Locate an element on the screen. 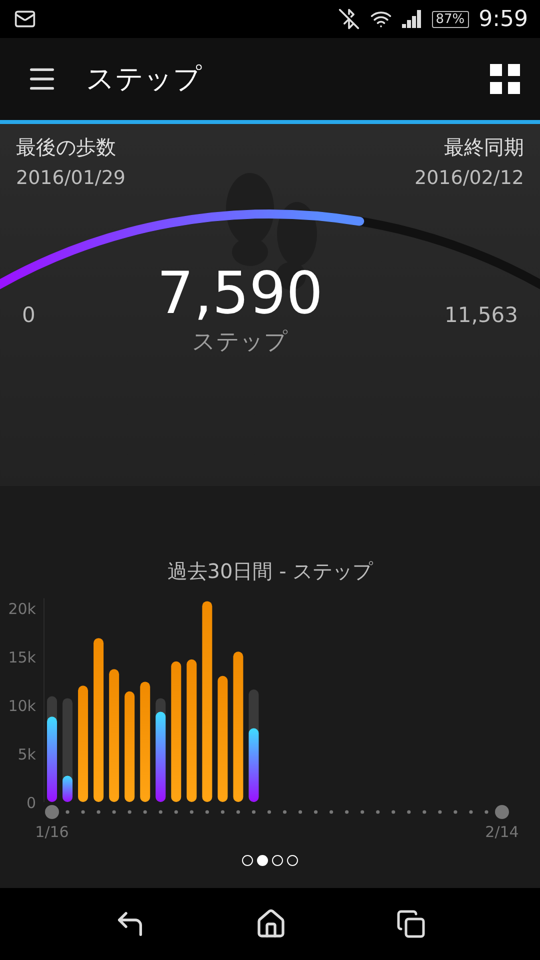  last-sync-date: 2016/02/12 is located at coordinates (469, 178).